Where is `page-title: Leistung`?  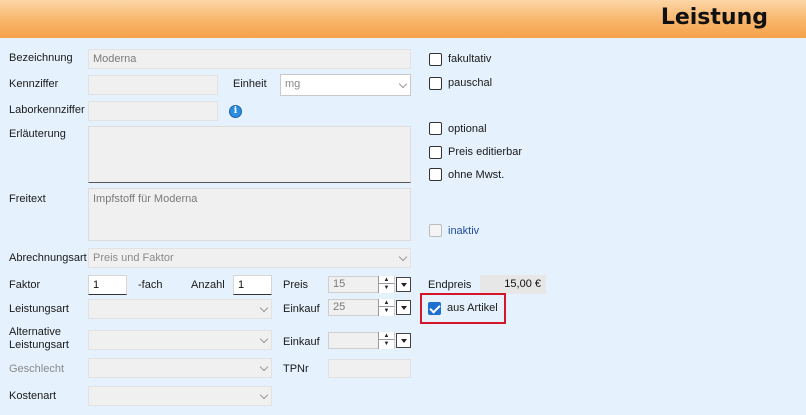
page-title: Leistung is located at coordinates (714, 17).